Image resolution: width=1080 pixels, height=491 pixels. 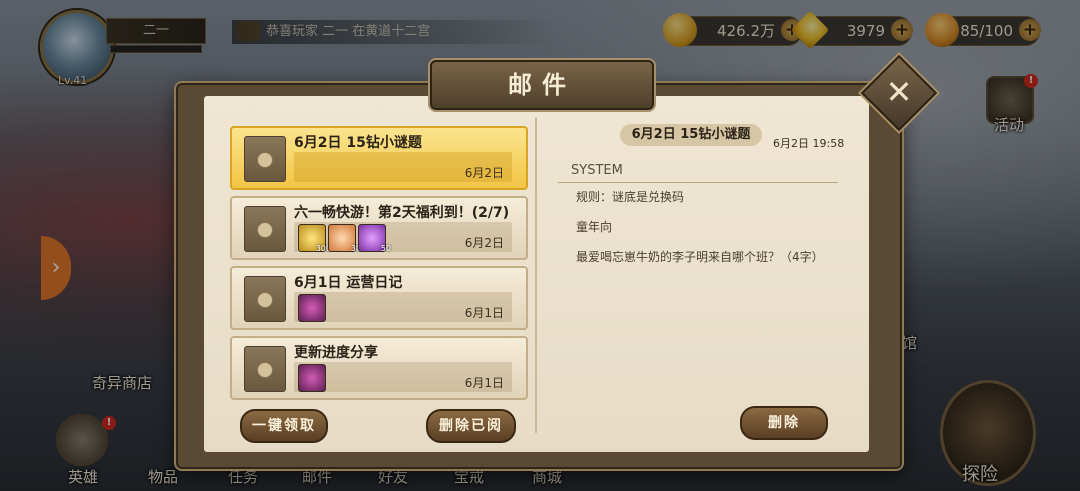 What do you see at coordinates (630, 197) in the screenshot?
I see `detail-body-line: 规则：谜底是兑换码` at bounding box center [630, 197].